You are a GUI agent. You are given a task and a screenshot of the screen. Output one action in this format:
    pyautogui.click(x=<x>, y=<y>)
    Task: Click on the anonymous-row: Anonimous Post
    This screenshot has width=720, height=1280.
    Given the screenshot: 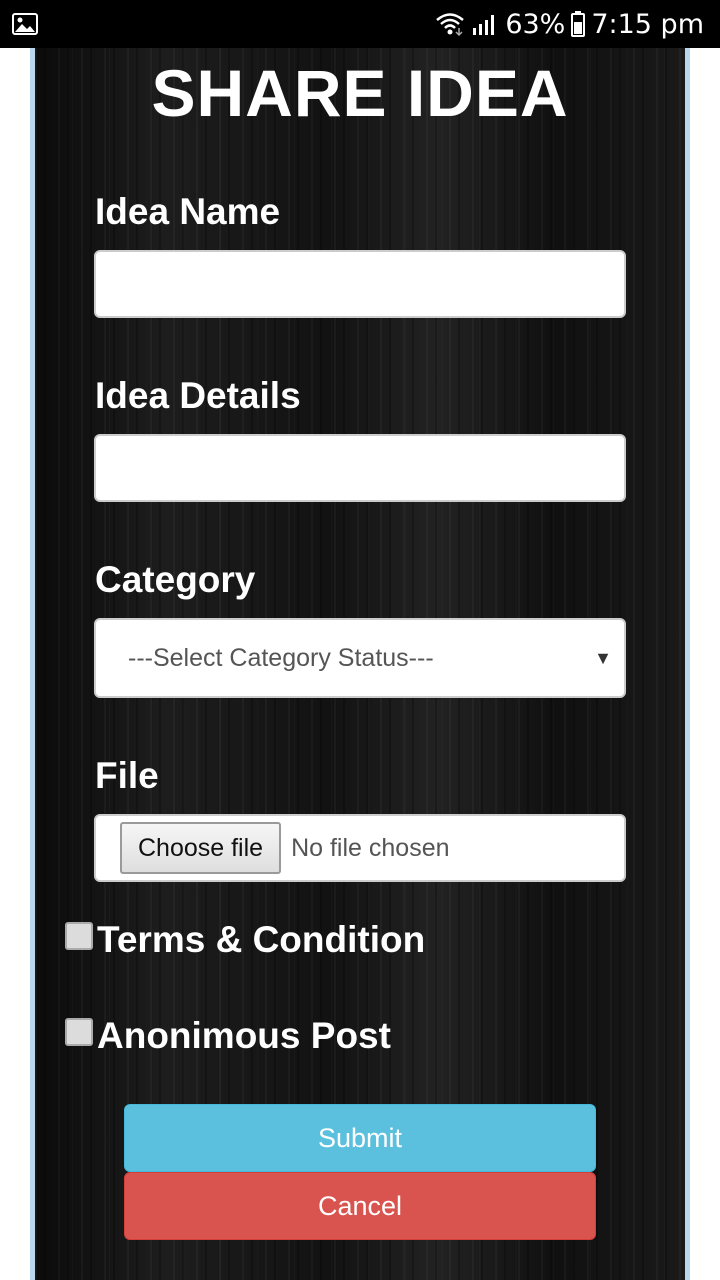 What is the action you would take?
    pyautogui.click(x=228, y=1036)
    